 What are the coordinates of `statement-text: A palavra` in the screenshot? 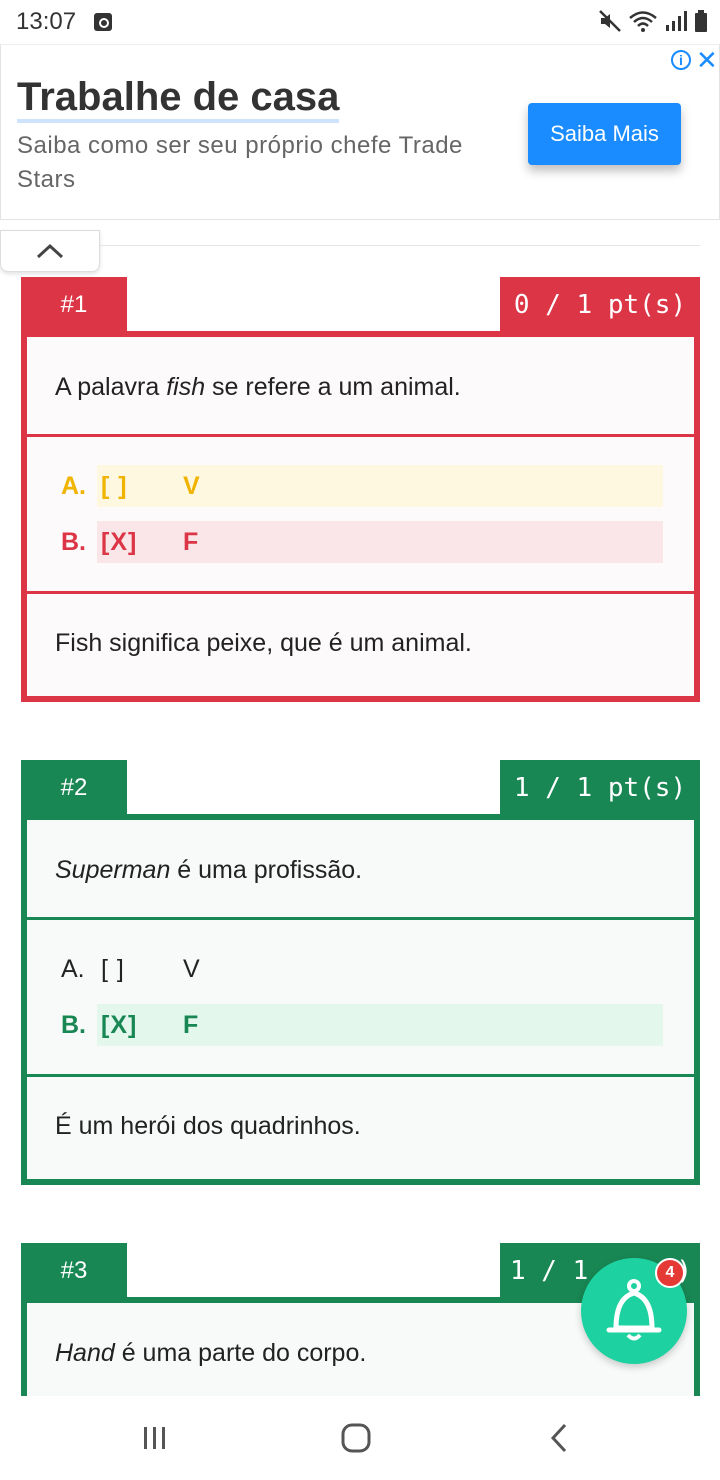 It's located at (111, 386).